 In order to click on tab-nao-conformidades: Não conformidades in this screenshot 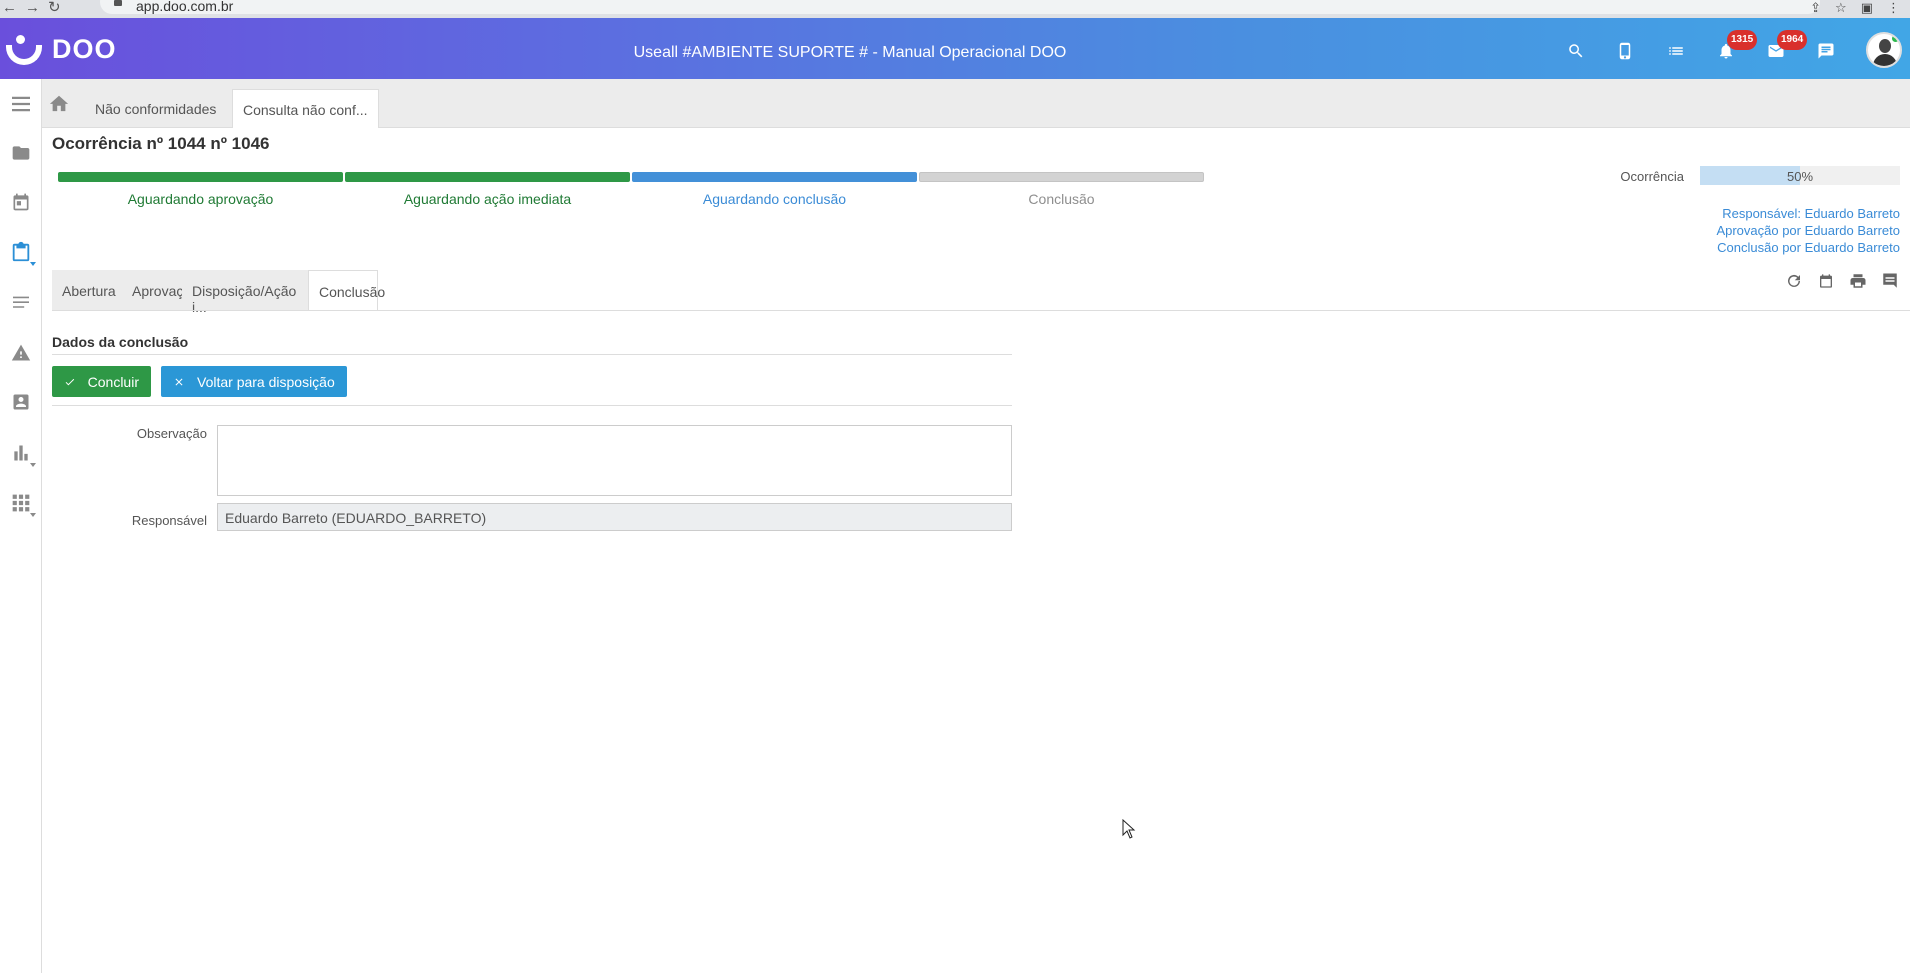, I will do `click(155, 108)`.